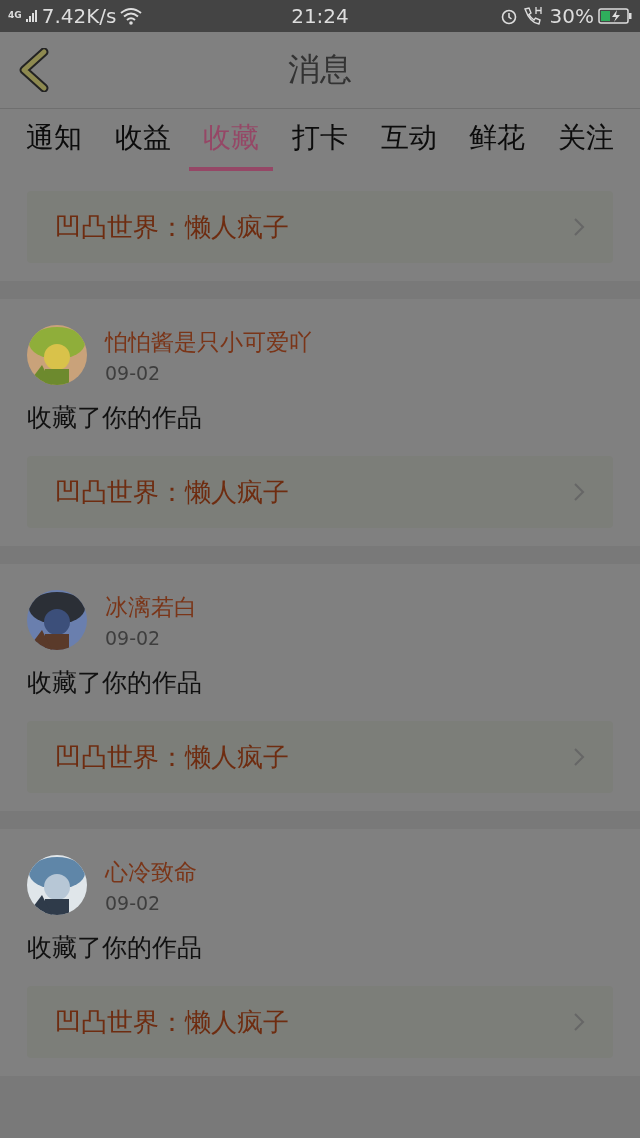 The height and width of the screenshot is (1138, 640). What do you see at coordinates (208, 342) in the screenshot?
I see `user-name: 怕怕酱是只小可爱吖` at bounding box center [208, 342].